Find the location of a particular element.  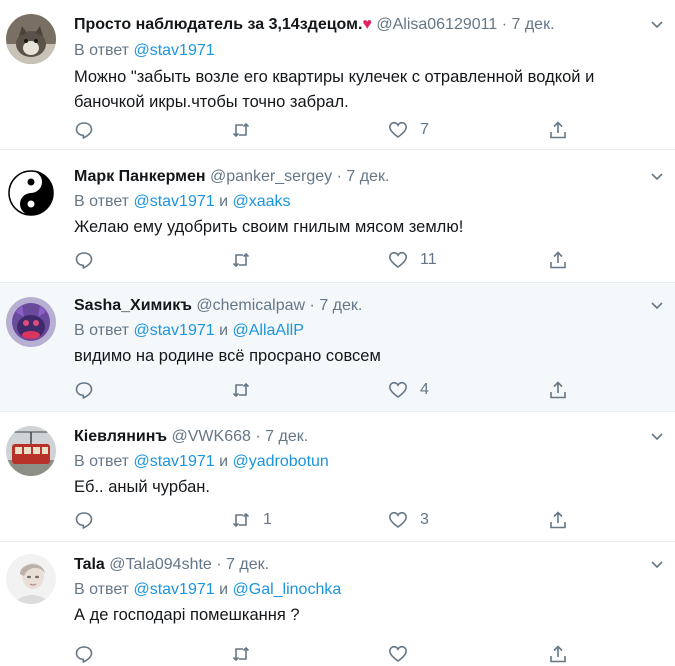

tweet-actions: 7 is located at coordinates (334, 130).